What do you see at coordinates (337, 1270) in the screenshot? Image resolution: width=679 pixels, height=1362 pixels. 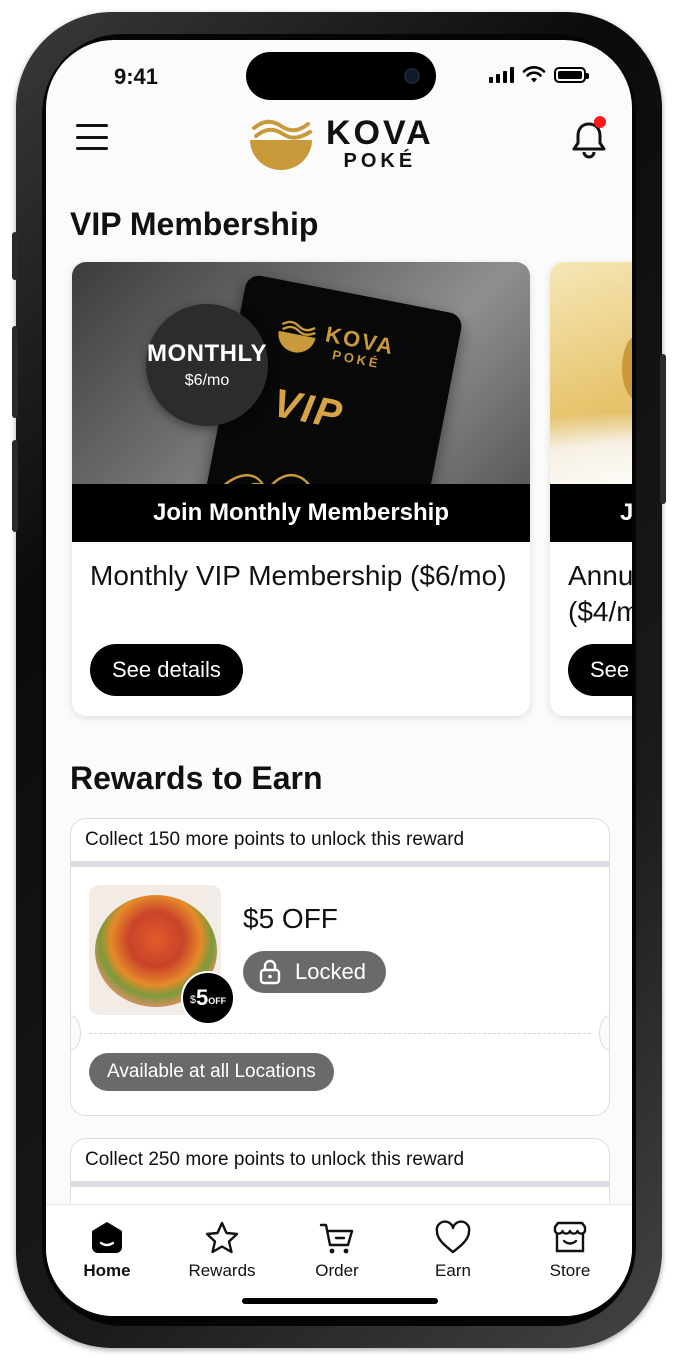 I see `tab-label: Order` at bounding box center [337, 1270].